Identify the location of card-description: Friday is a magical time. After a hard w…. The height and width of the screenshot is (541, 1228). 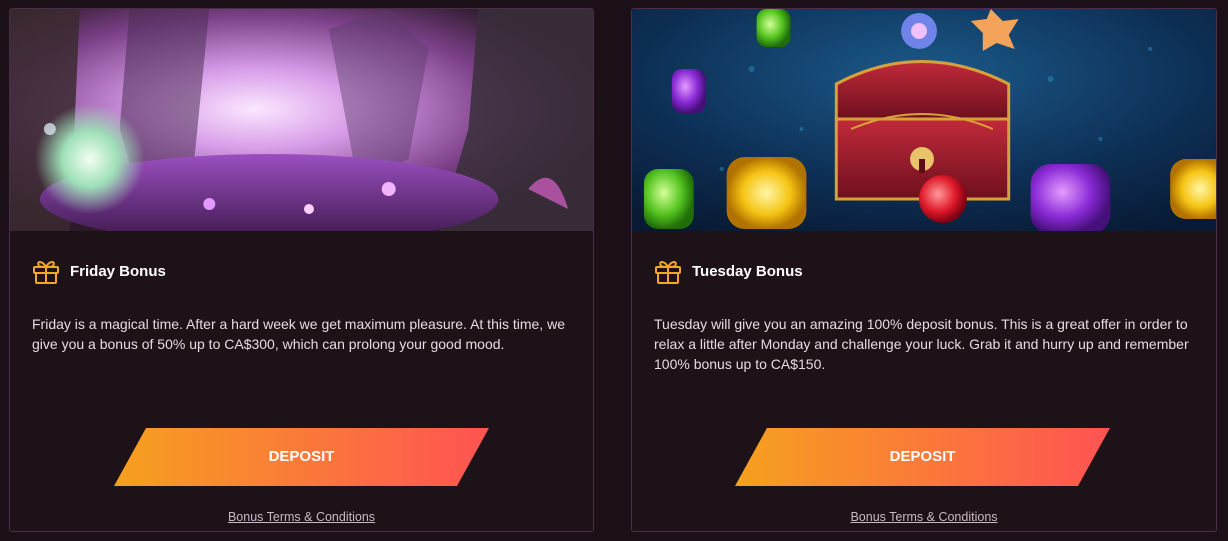
(298, 334).